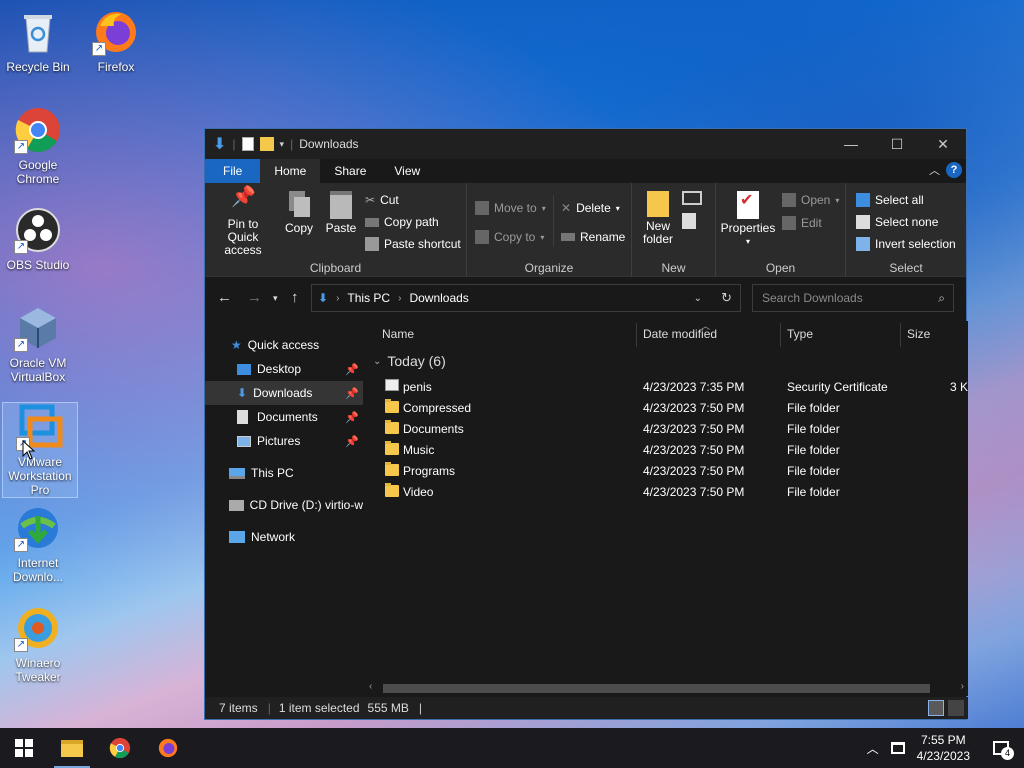 This screenshot has height=768, width=1024. I want to click on rename-button: Rename, so click(593, 237).